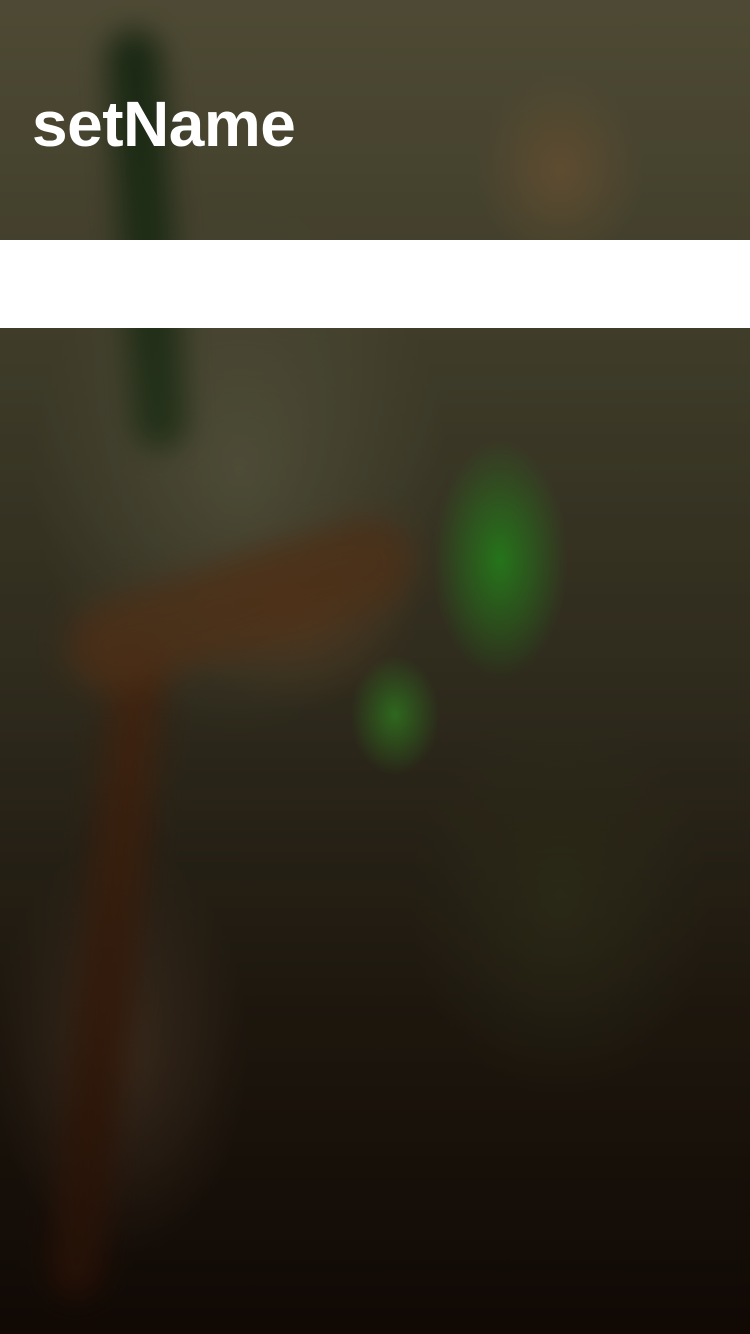  I want to click on name-input, so click(375, 284).